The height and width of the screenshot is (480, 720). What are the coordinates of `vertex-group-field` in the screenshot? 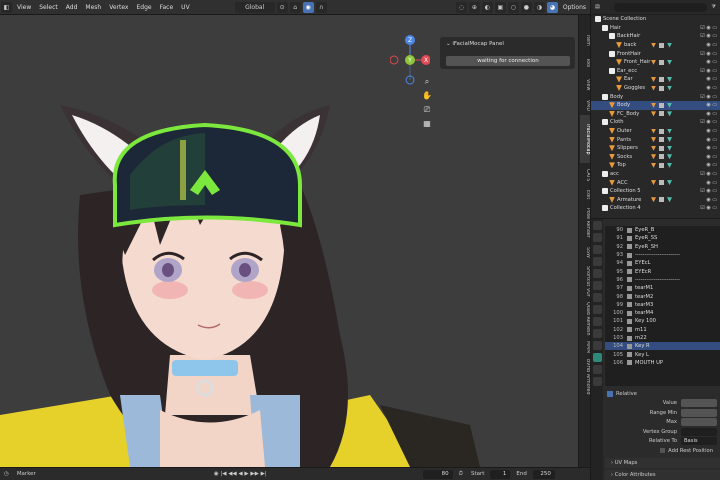 It's located at (699, 431).